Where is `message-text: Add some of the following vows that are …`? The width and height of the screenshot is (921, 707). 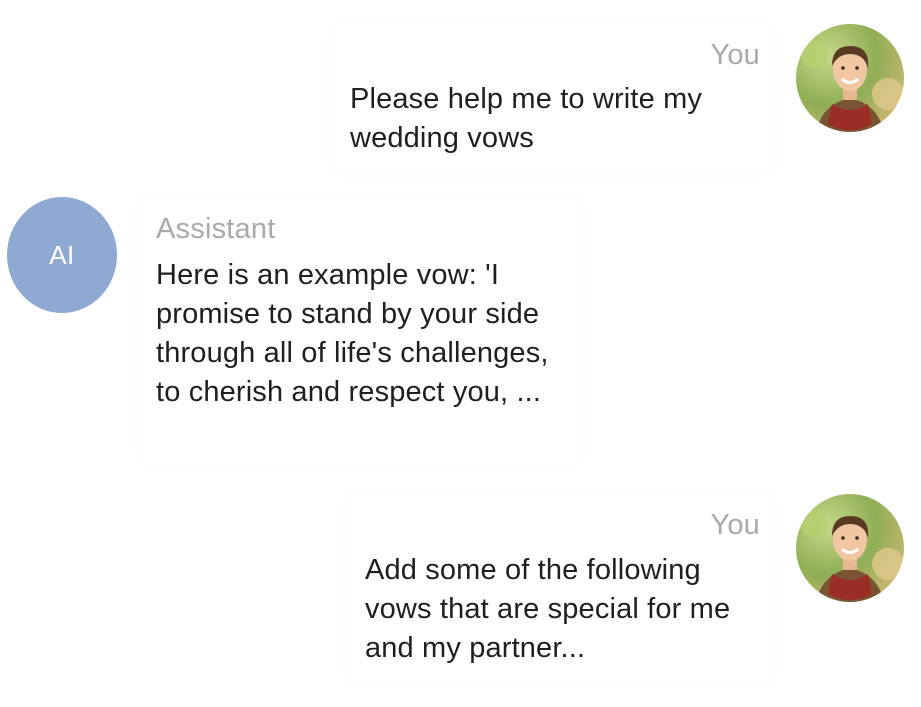 message-text: Add some of the following vows that are … is located at coordinates (548, 609).